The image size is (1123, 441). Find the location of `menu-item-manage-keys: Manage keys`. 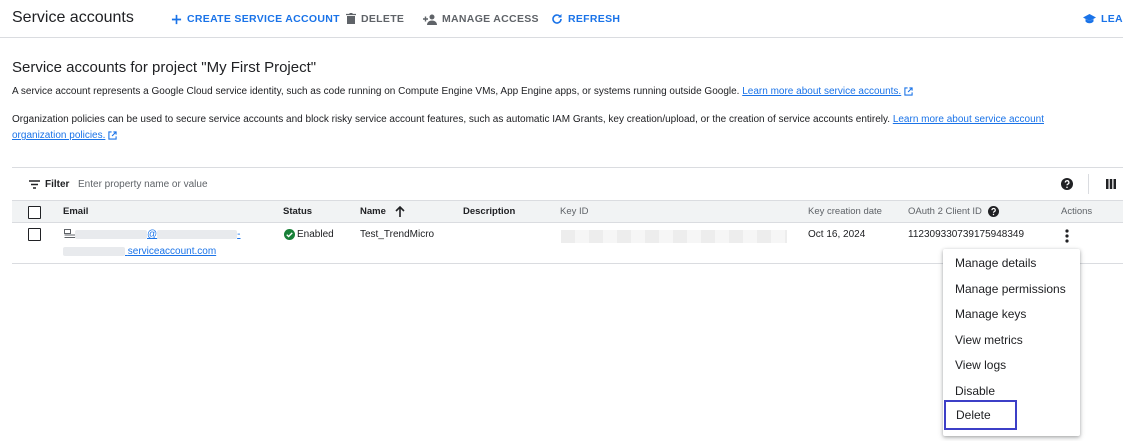

menu-item-manage-keys: Manage keys is located at coordinates (1011, 314).